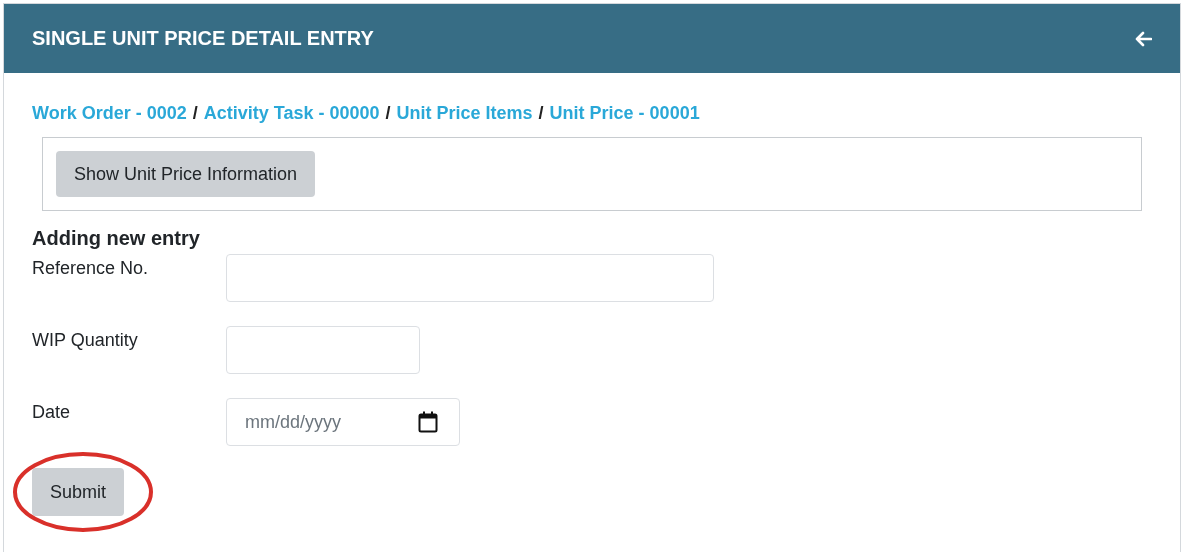 This screenshot has height=552, width=1184. Describe the element at coordinates (624, 113) in the screenshot. I see `breadcrumb-link: Unit Price - 00001` at that location.